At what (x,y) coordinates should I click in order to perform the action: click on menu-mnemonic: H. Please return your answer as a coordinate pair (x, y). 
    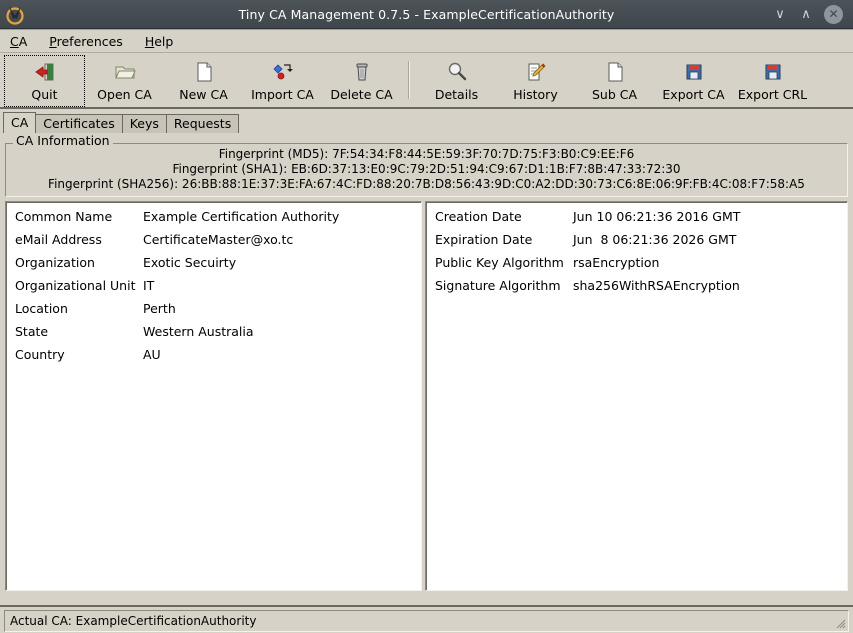
    Looking at the image, I should click on (149, 41).